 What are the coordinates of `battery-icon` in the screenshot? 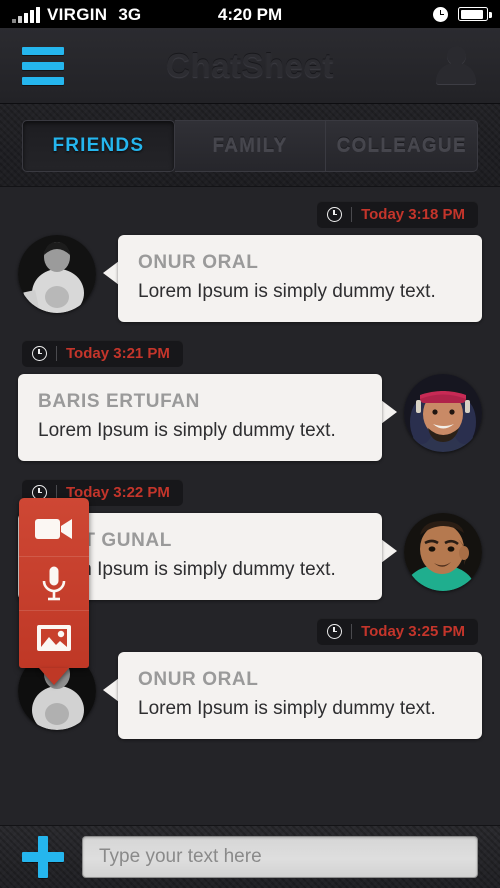 It's located at (475, 14).